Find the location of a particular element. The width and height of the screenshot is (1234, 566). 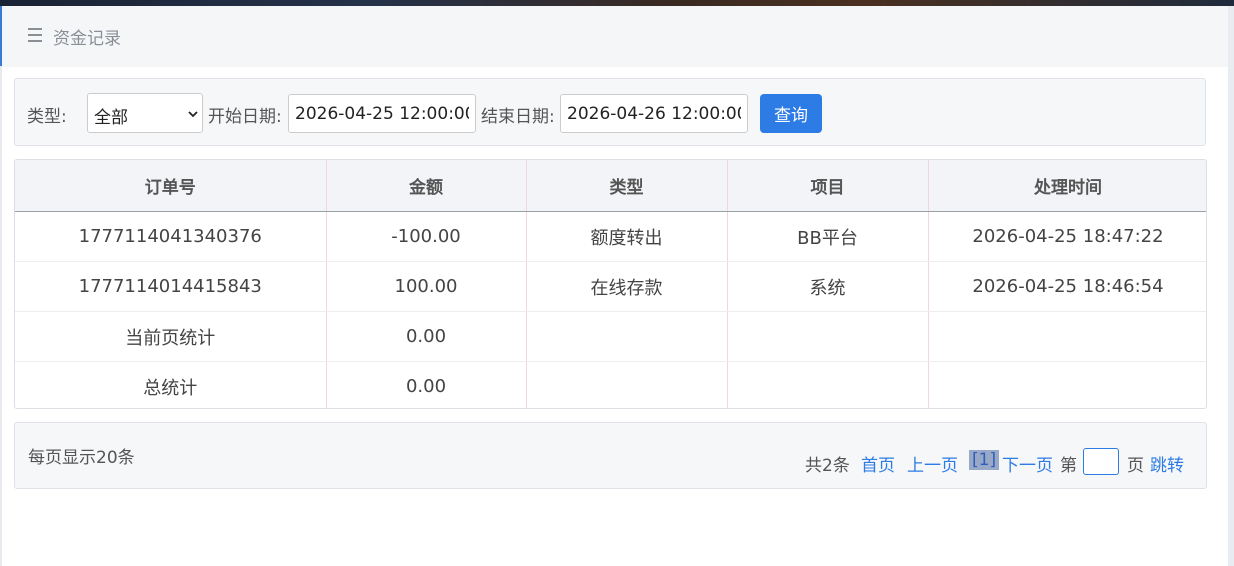

col-order-no: 订单号 is located at coordinates (171, 186).